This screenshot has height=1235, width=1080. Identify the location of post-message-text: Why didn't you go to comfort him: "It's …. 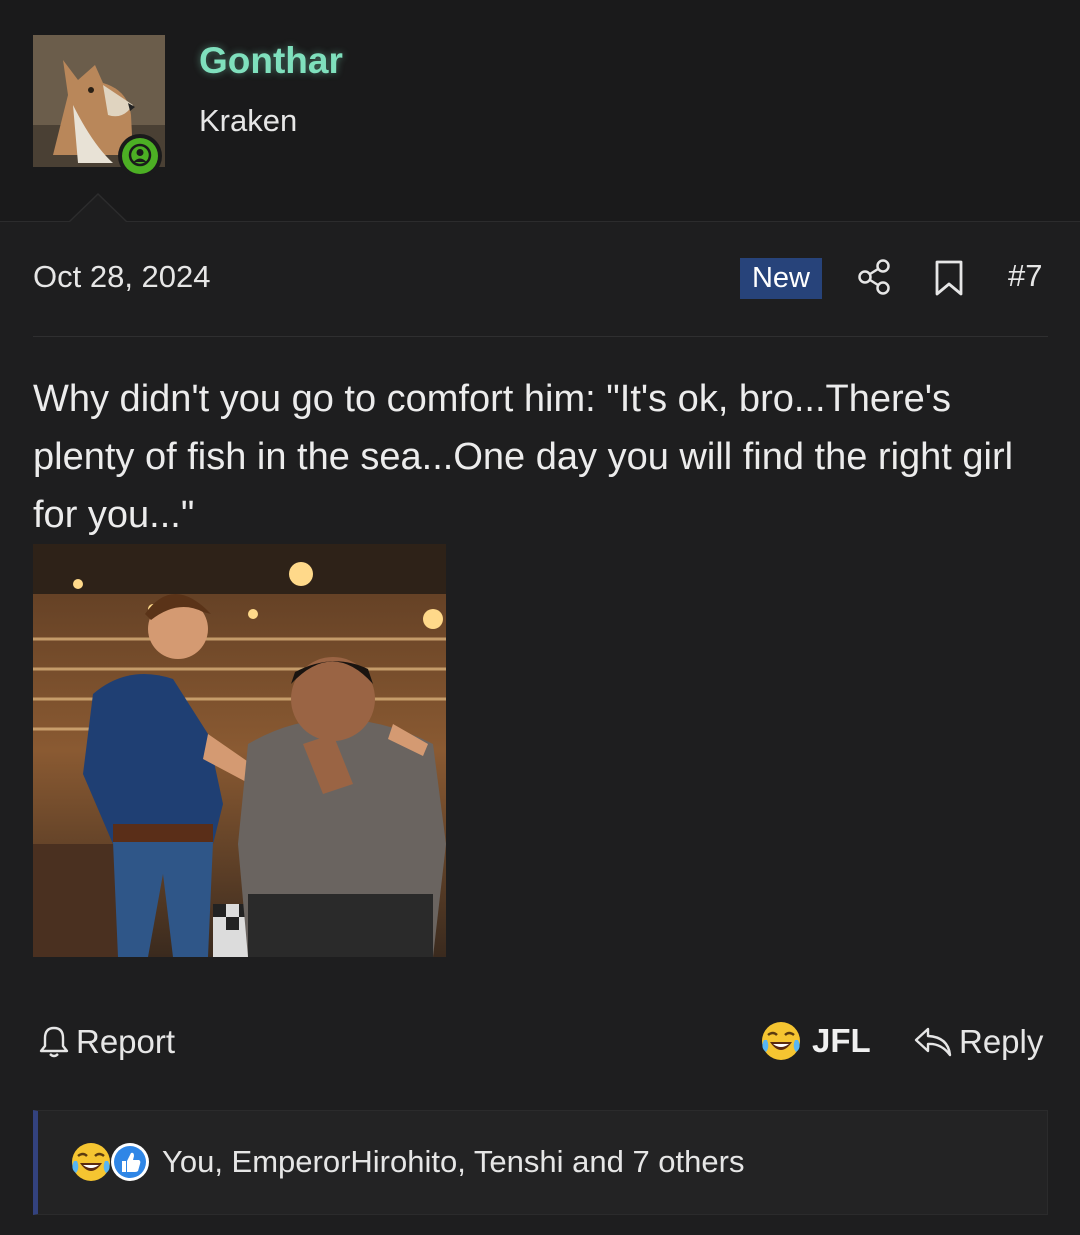
(523, 457).